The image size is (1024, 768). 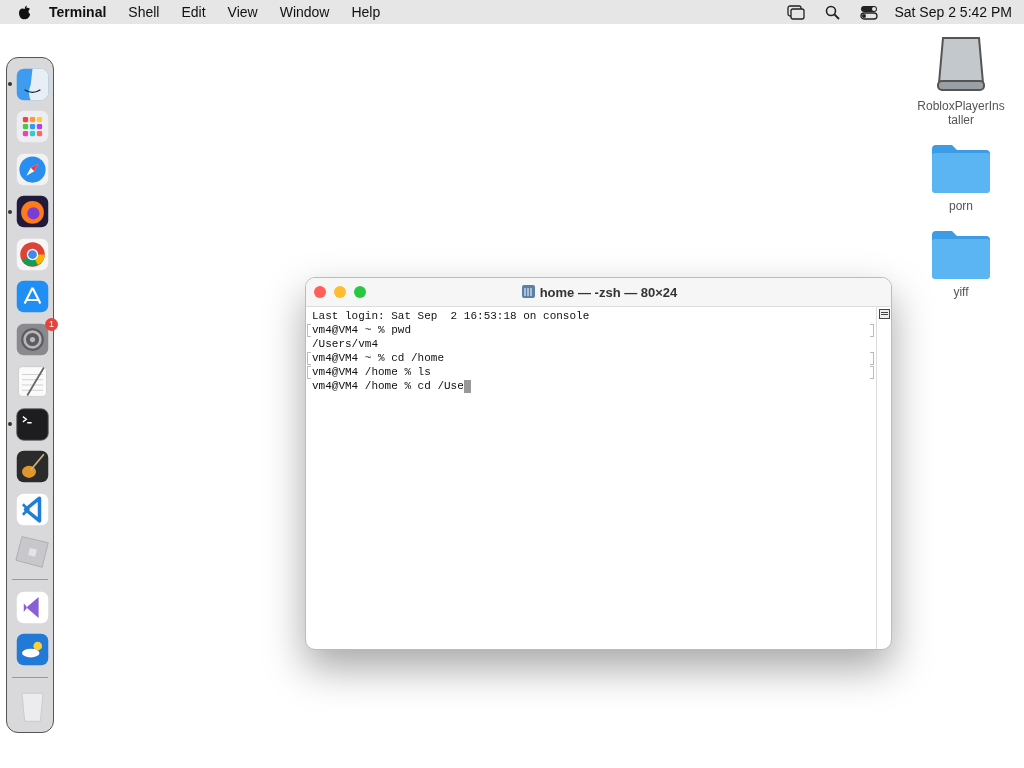 What do you see at coordinates (320, 292) in the screenshot?
I see `close-button` at bounding box center [320, 292].